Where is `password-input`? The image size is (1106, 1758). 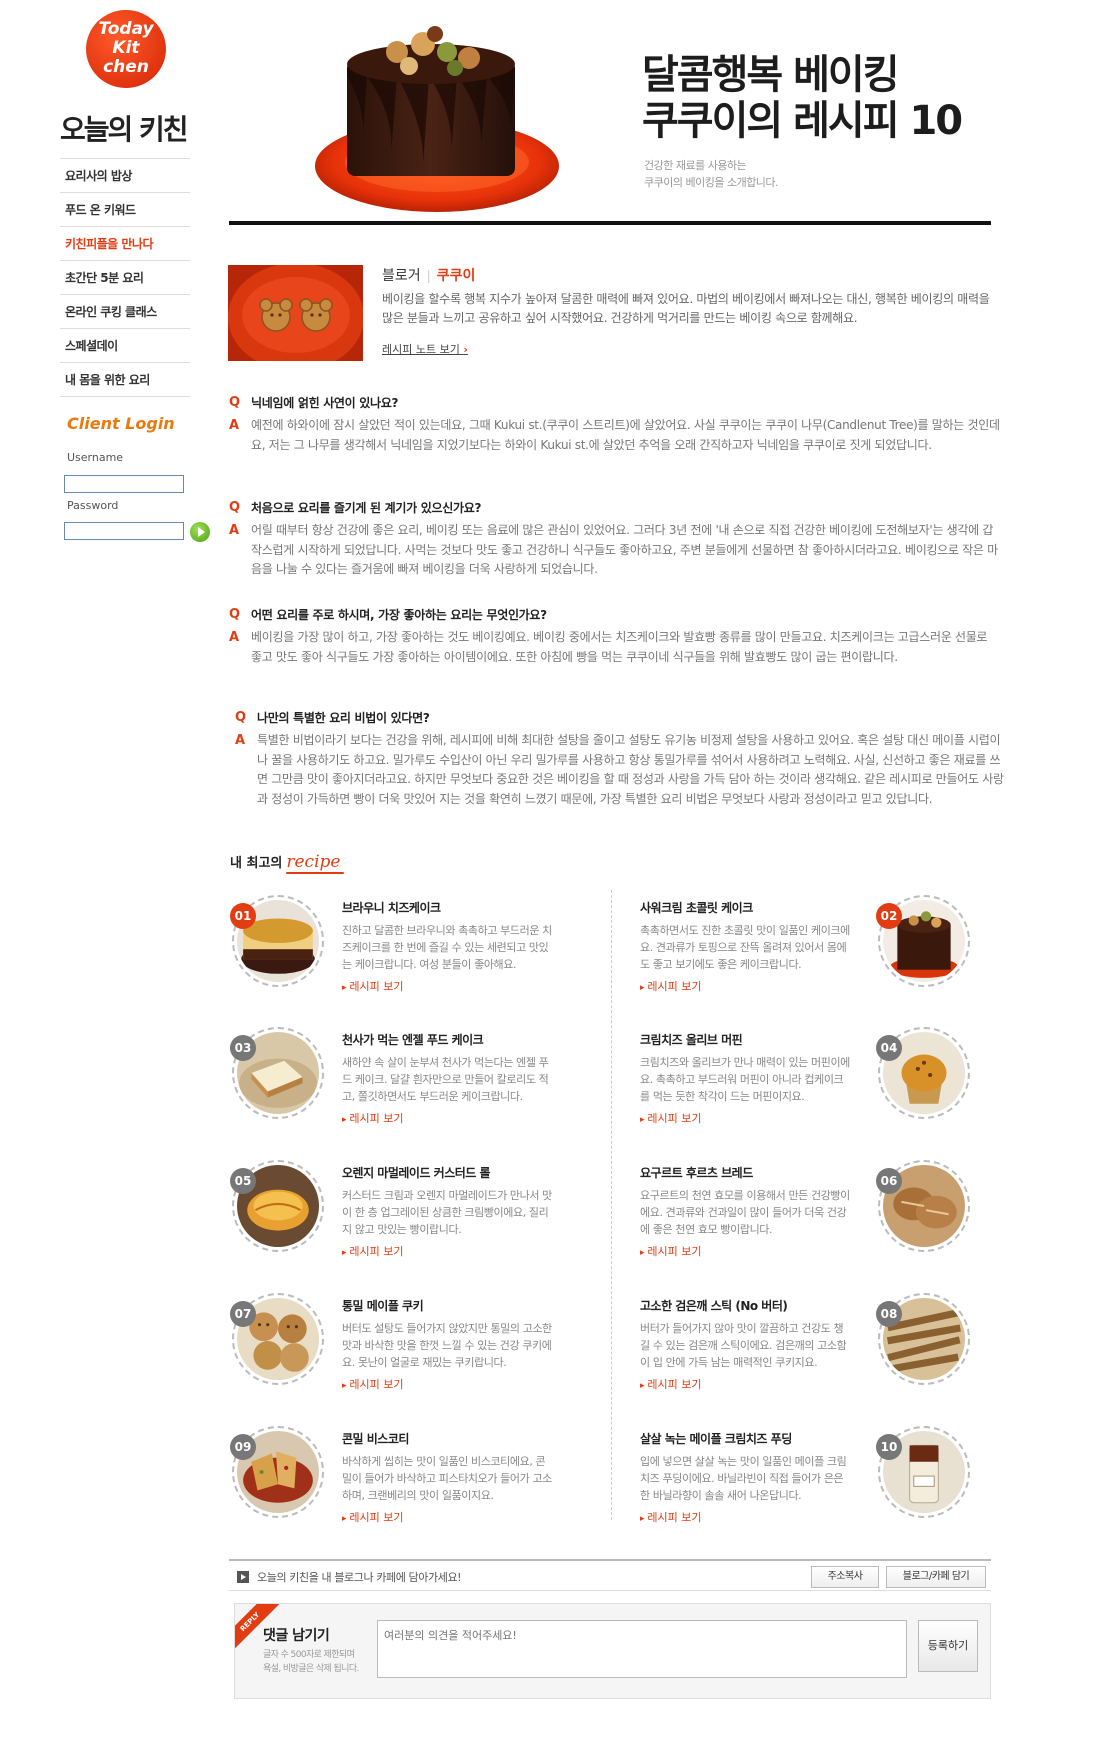 password-input is located at coordinates (124, 531).